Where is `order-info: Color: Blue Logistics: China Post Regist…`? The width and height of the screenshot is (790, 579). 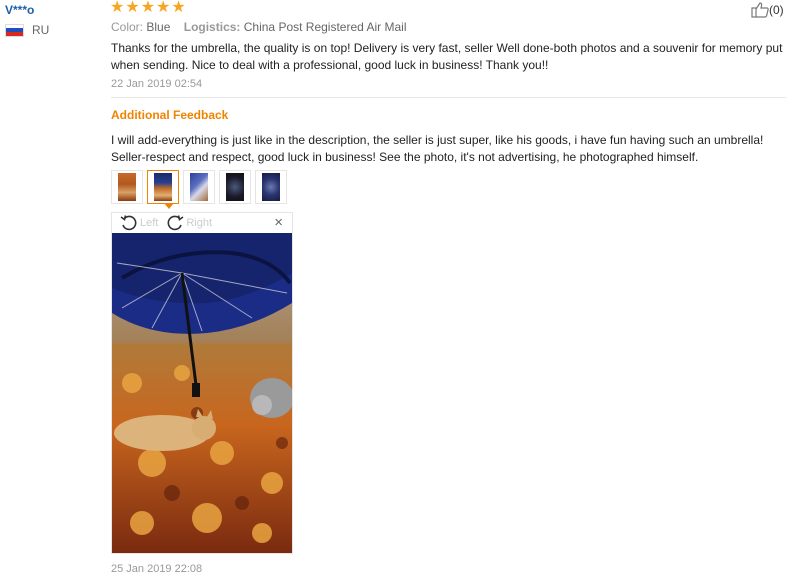
order-info: Color: Blue Logistics: China Post Regist… is located at coordinates (259, 27).